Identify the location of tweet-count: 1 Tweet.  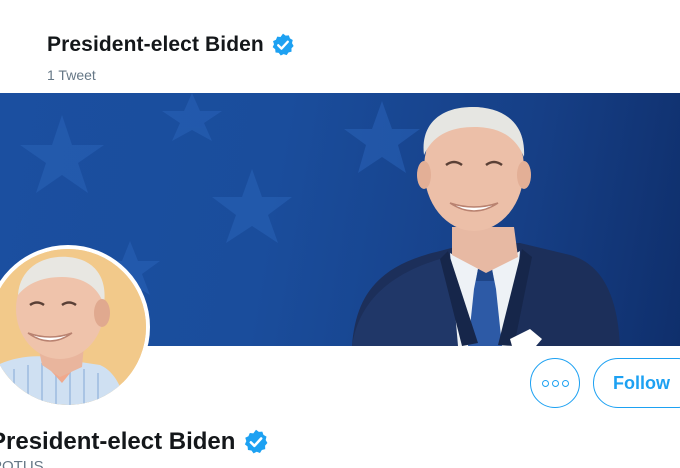
(71, 75).